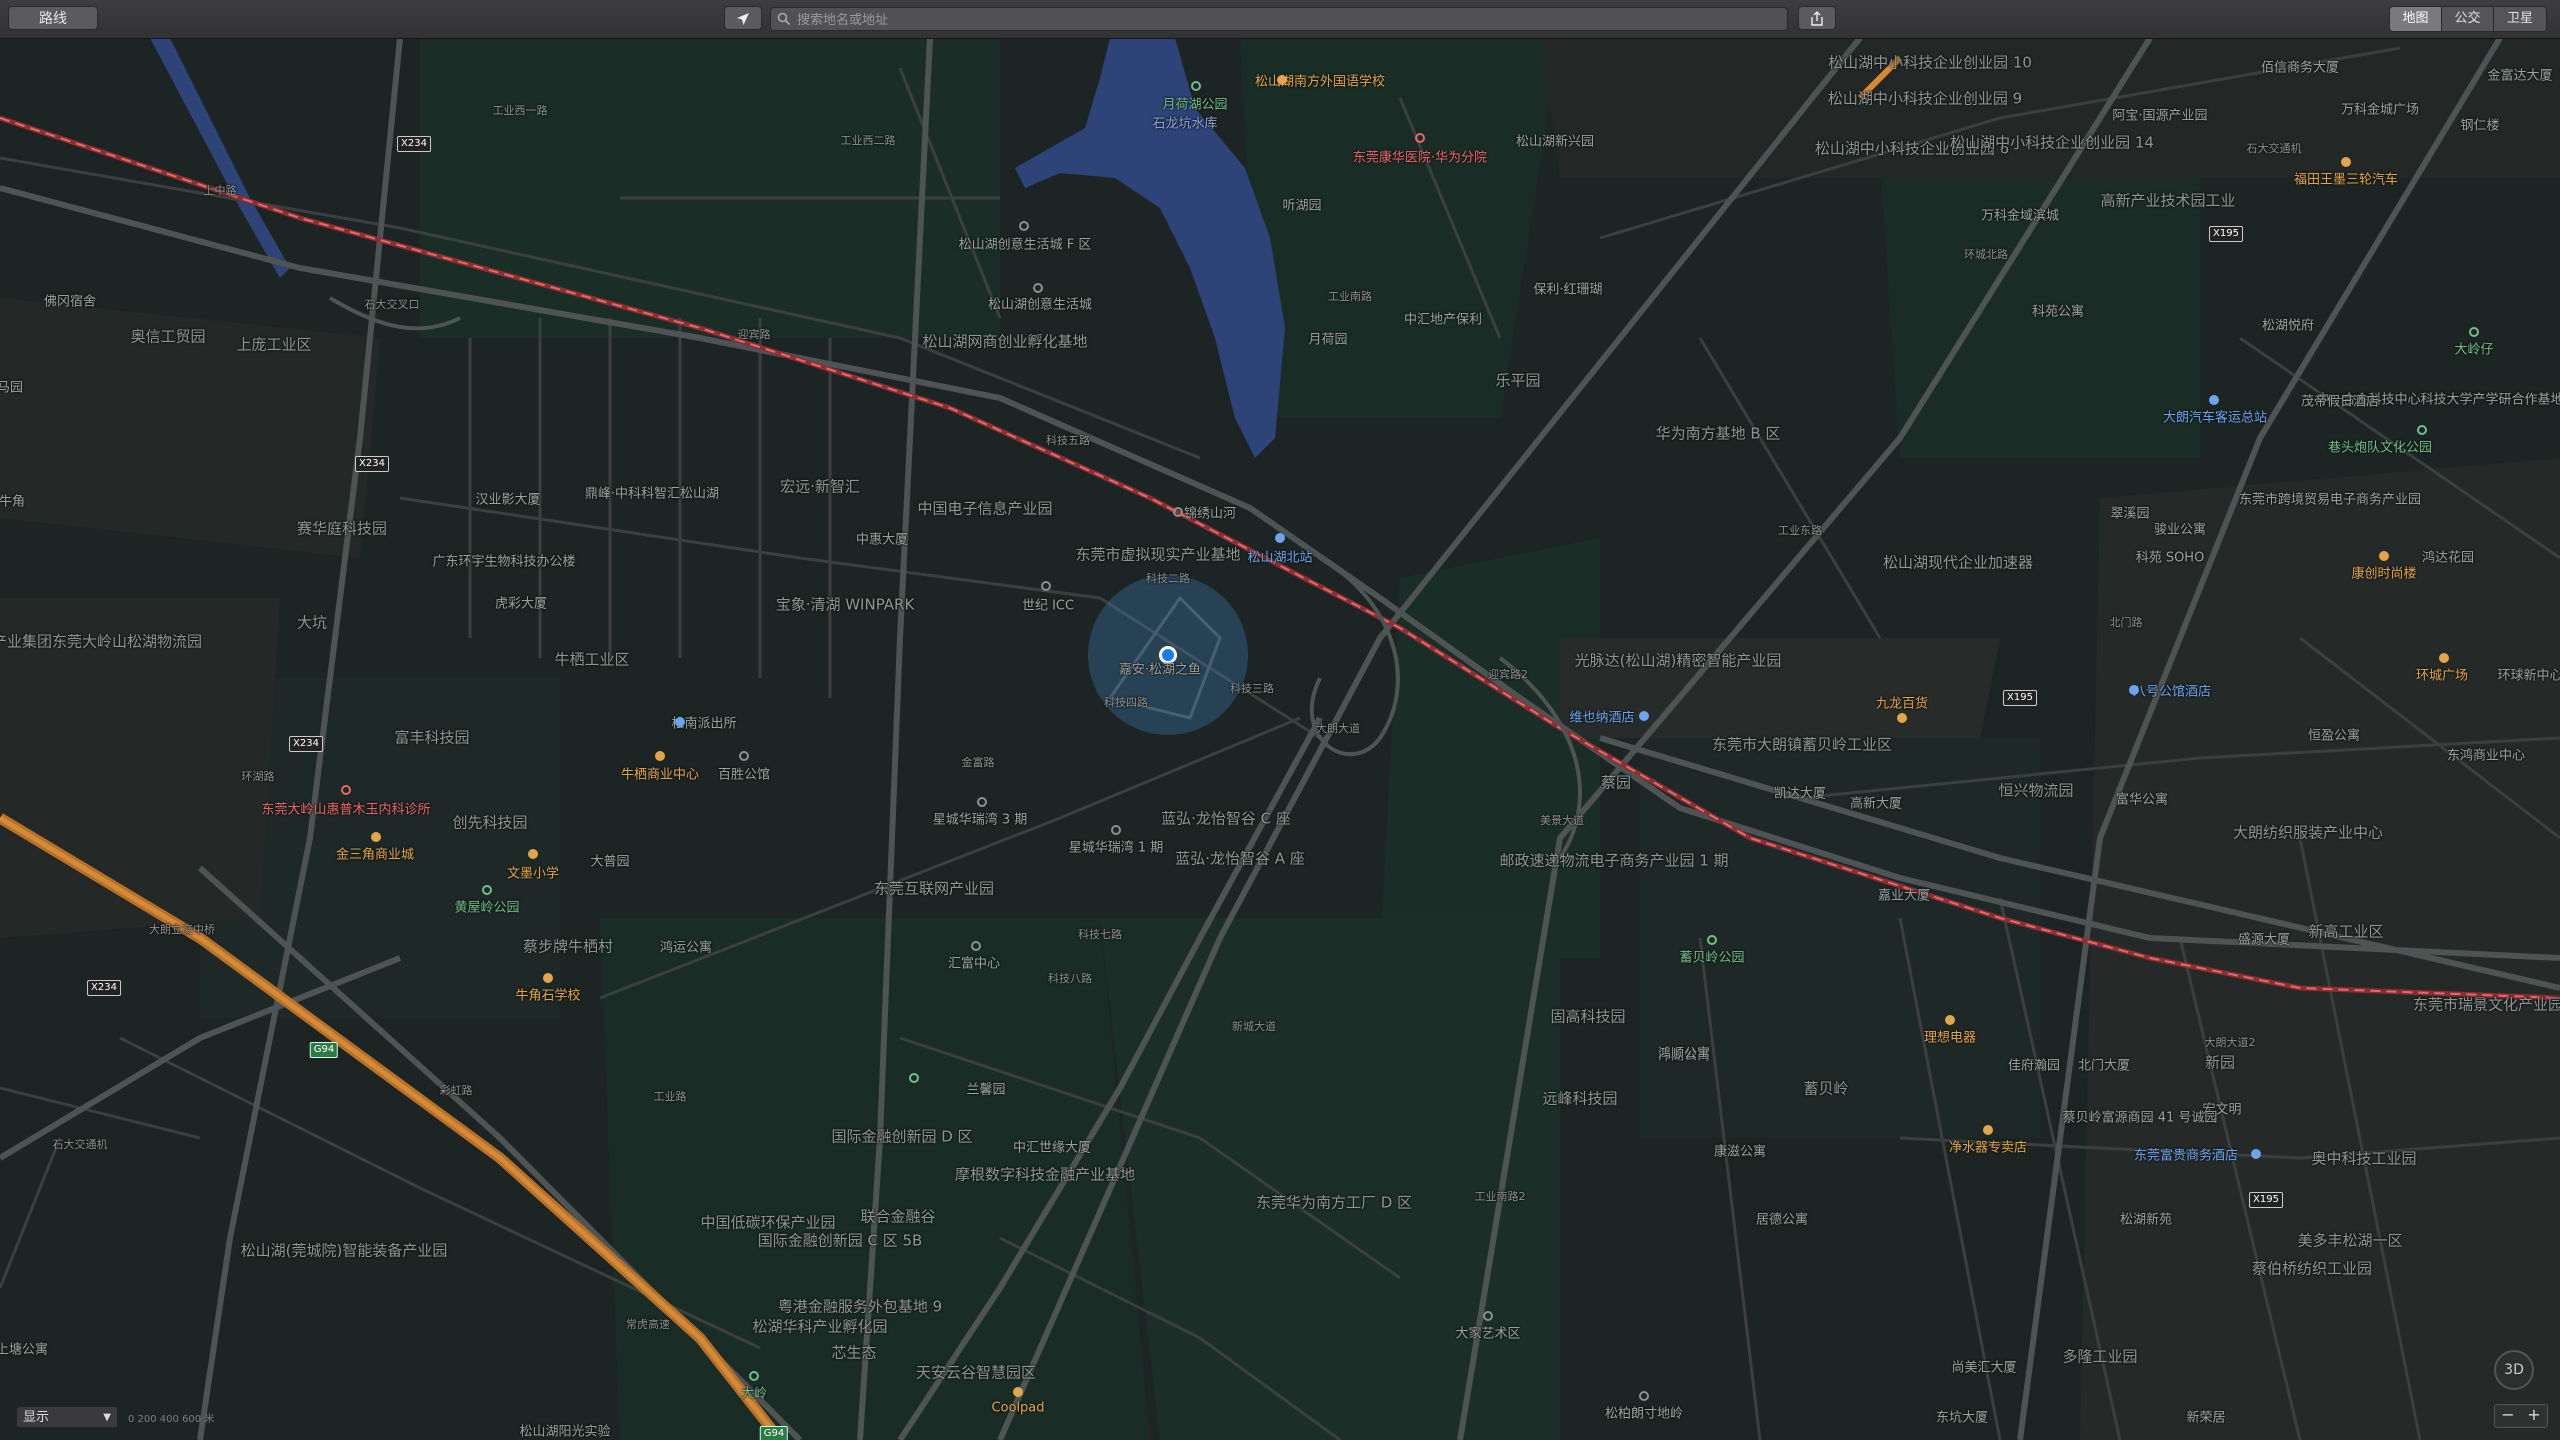 The height and width of the screenshot is (1440, 2560). What do you see at coordinates (985, 1088) in the screenshot?
I see `map-label: 兰馨园` at bounding box center [985, 1088].